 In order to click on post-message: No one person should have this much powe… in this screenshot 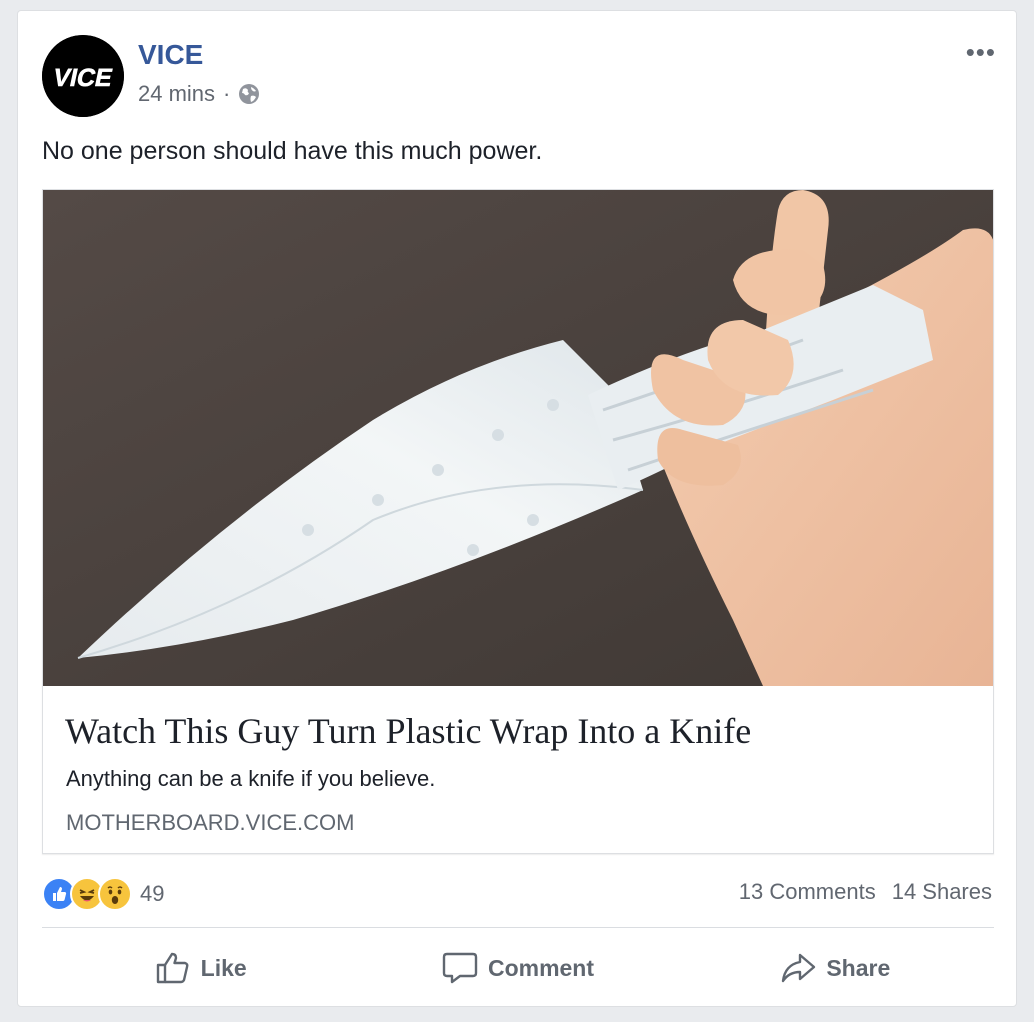, I will do `click(292, 151)`.